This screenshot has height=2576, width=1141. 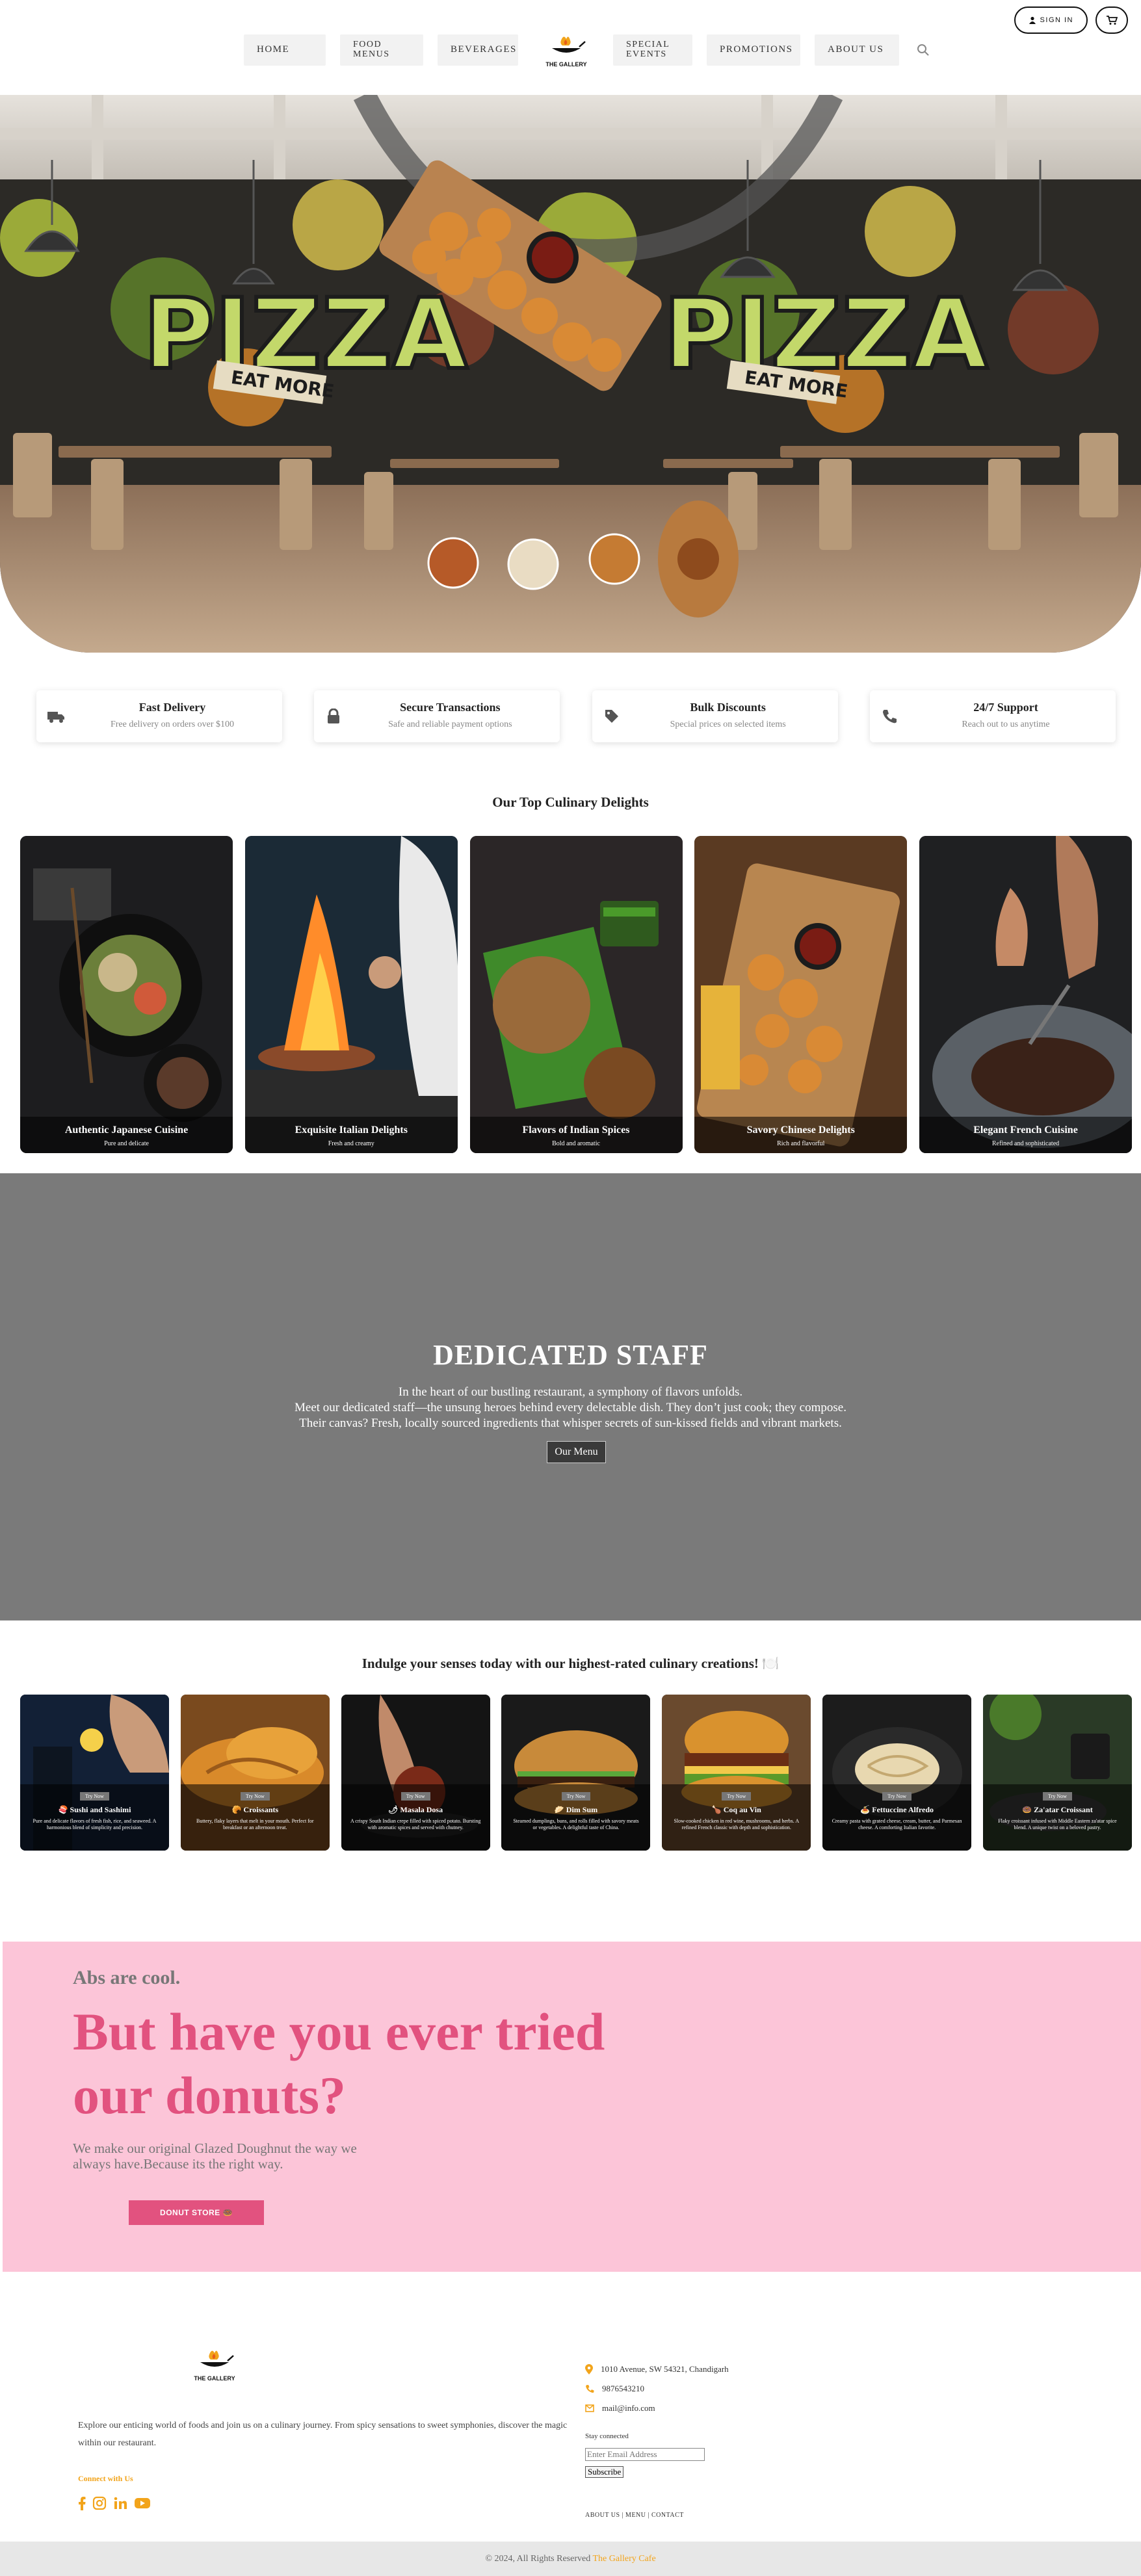 I want to click on dish-name: Sushi and Sashimi, so click(x=100, y=1810).